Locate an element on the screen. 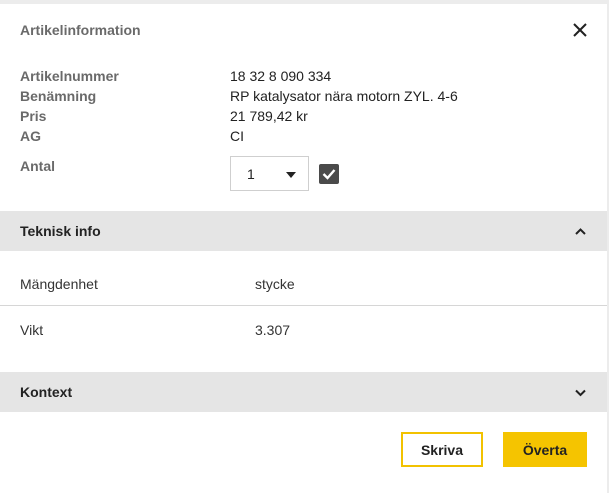 The height and width of the screenshot is (493, 609). unit-value: stycke is located at coordinates (275, 284).